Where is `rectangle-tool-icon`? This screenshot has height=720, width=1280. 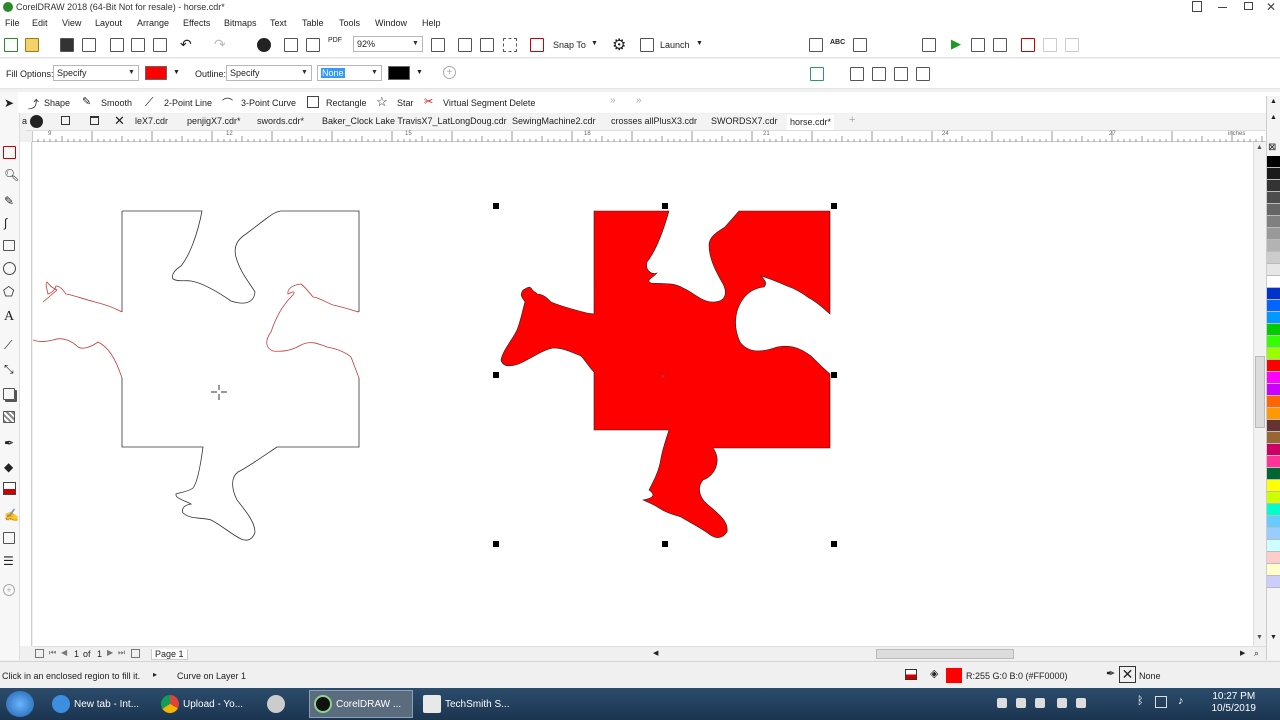
rectangle-tool-icon is located at coordinates (9, 245).